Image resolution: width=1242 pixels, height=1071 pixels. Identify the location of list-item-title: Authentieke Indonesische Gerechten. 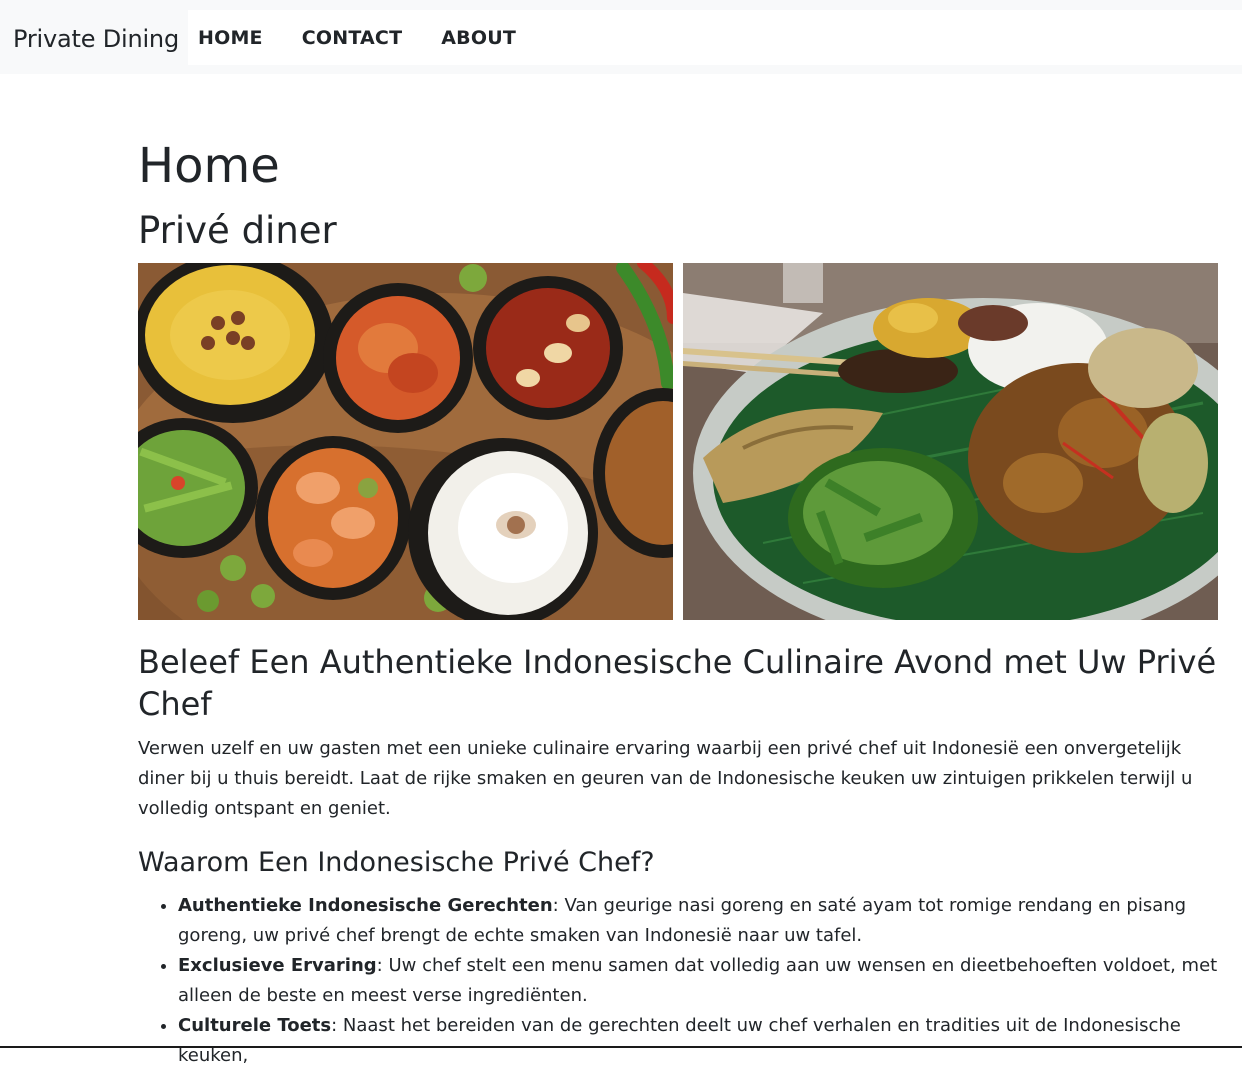
(365, 905).